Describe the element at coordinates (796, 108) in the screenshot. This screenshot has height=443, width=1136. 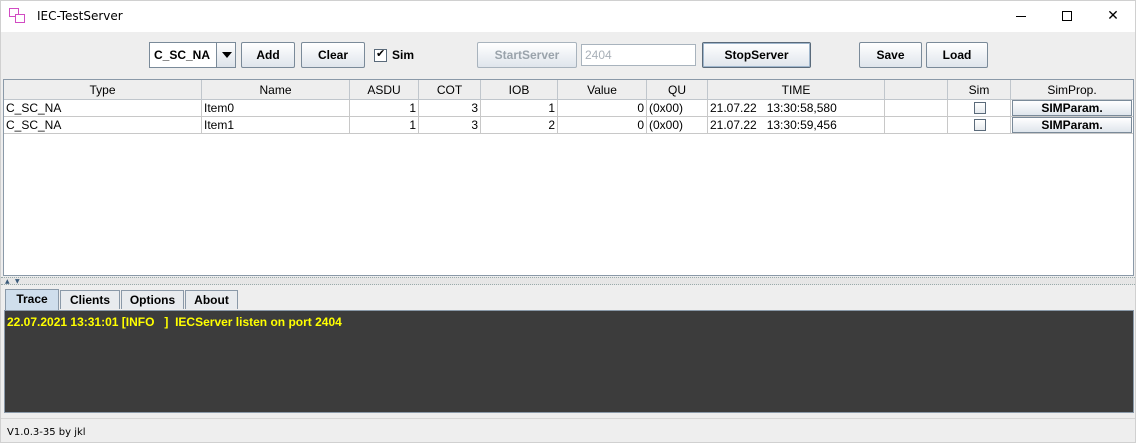
I see `cell-time: 21.07.22 13:30:58,580` at that location.